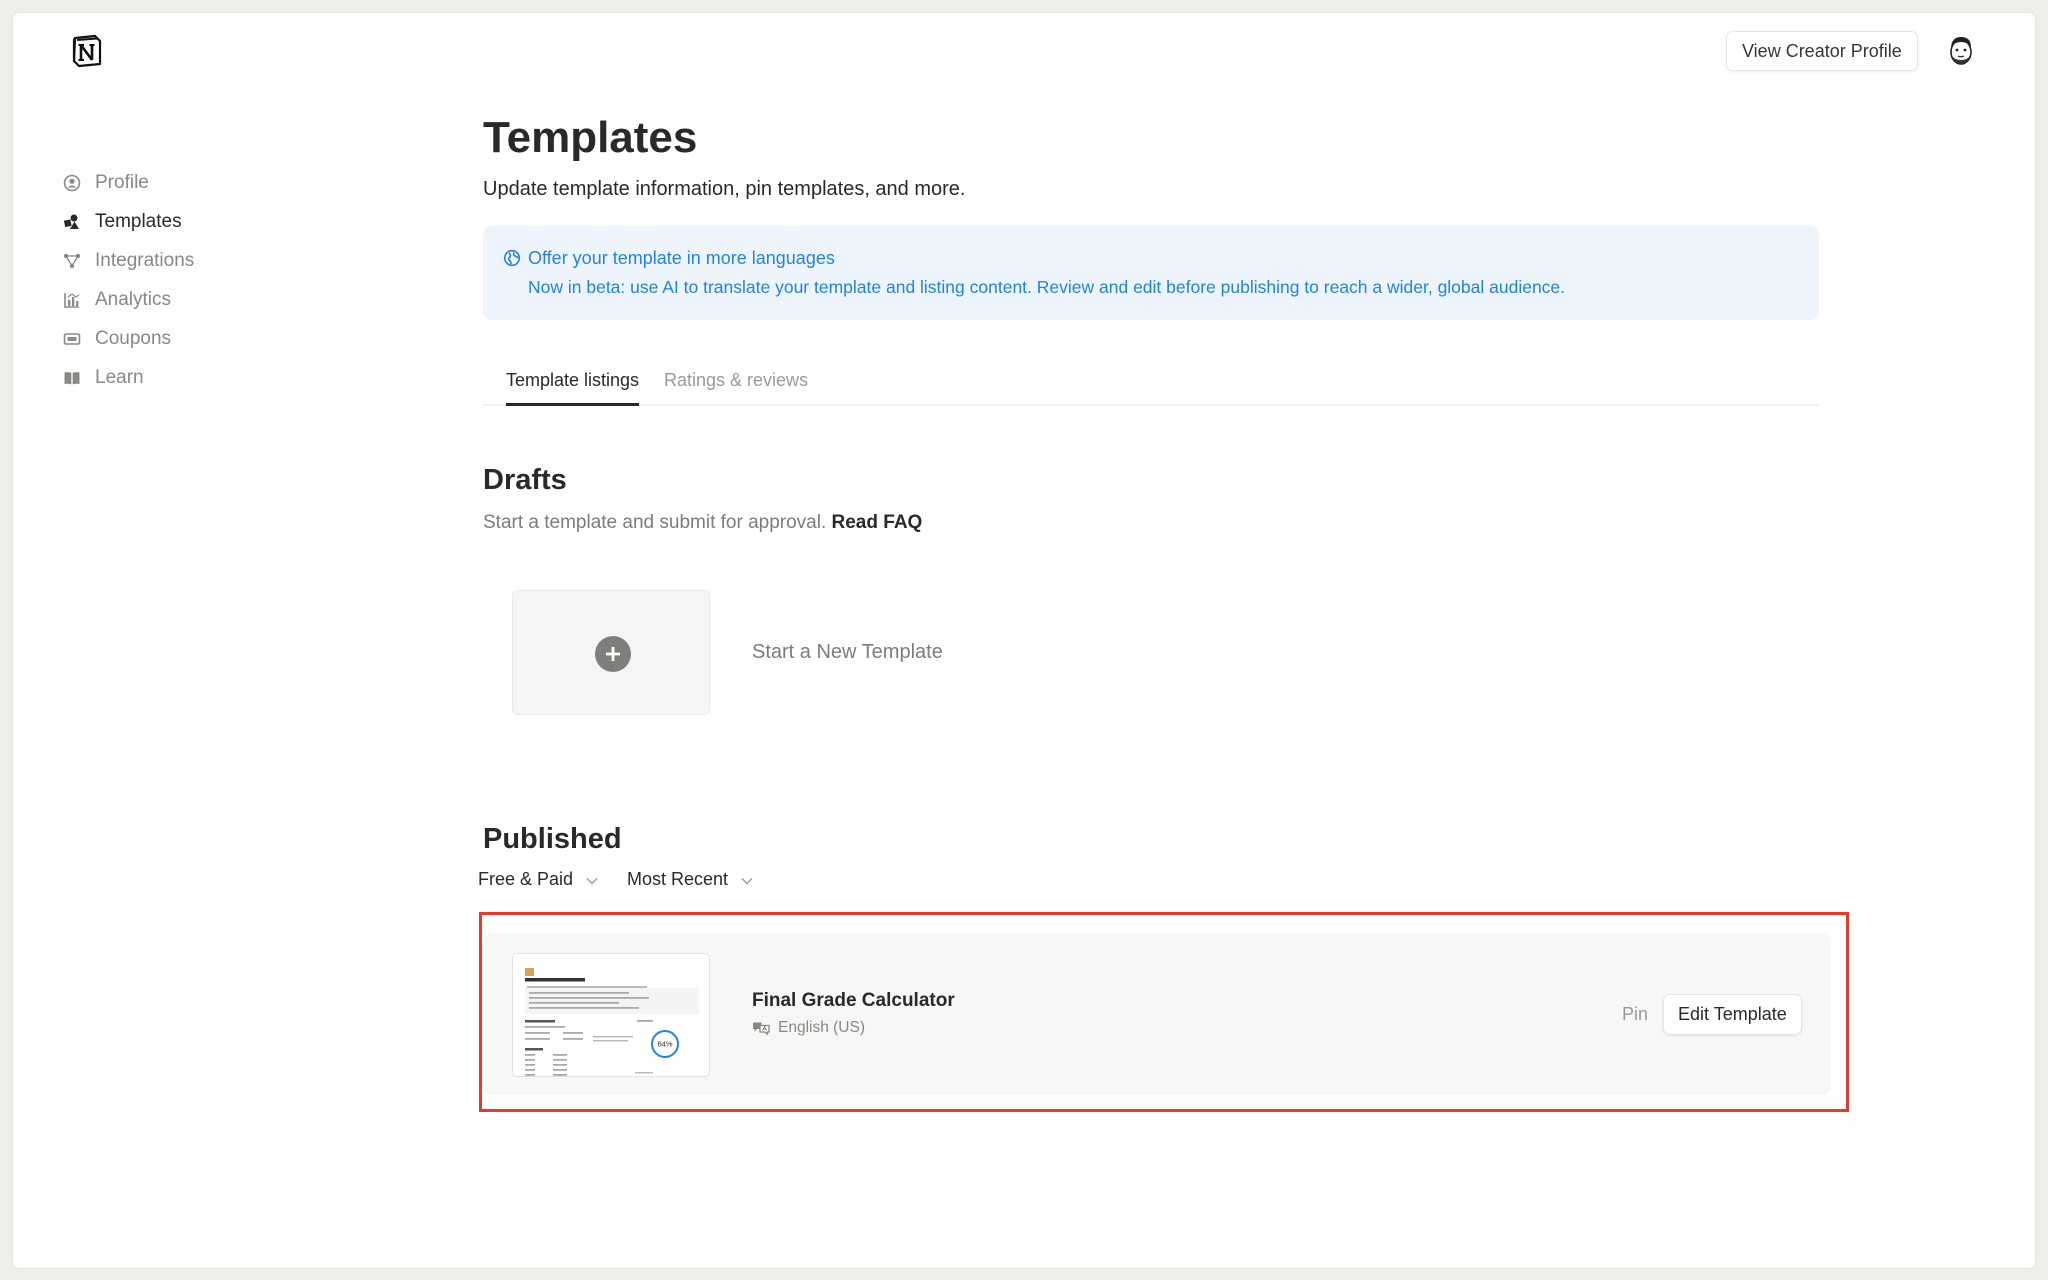 This screenshot has height=1280, width=2048. What do you see at coordinates (1822, 51) in the screenshot?
I see `view-creator-profile-button: View Creator Profile` at bounding box center [1822, 51].